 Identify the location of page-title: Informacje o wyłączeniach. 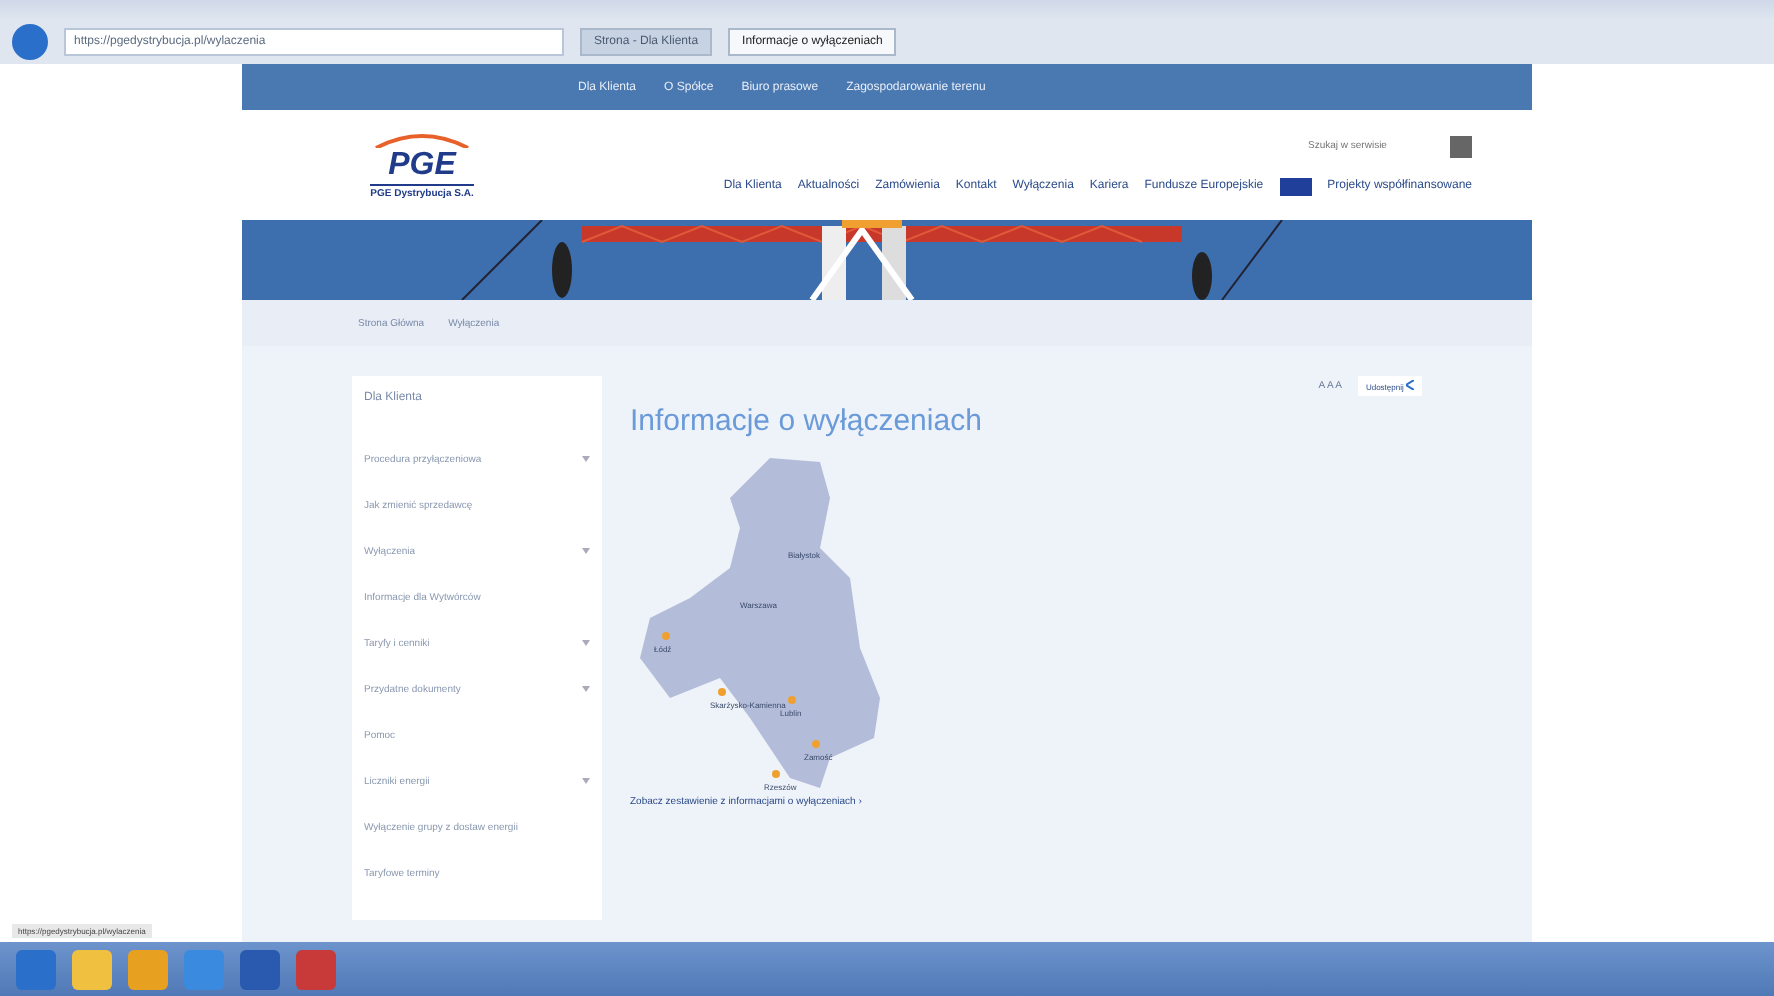
(807, 421).